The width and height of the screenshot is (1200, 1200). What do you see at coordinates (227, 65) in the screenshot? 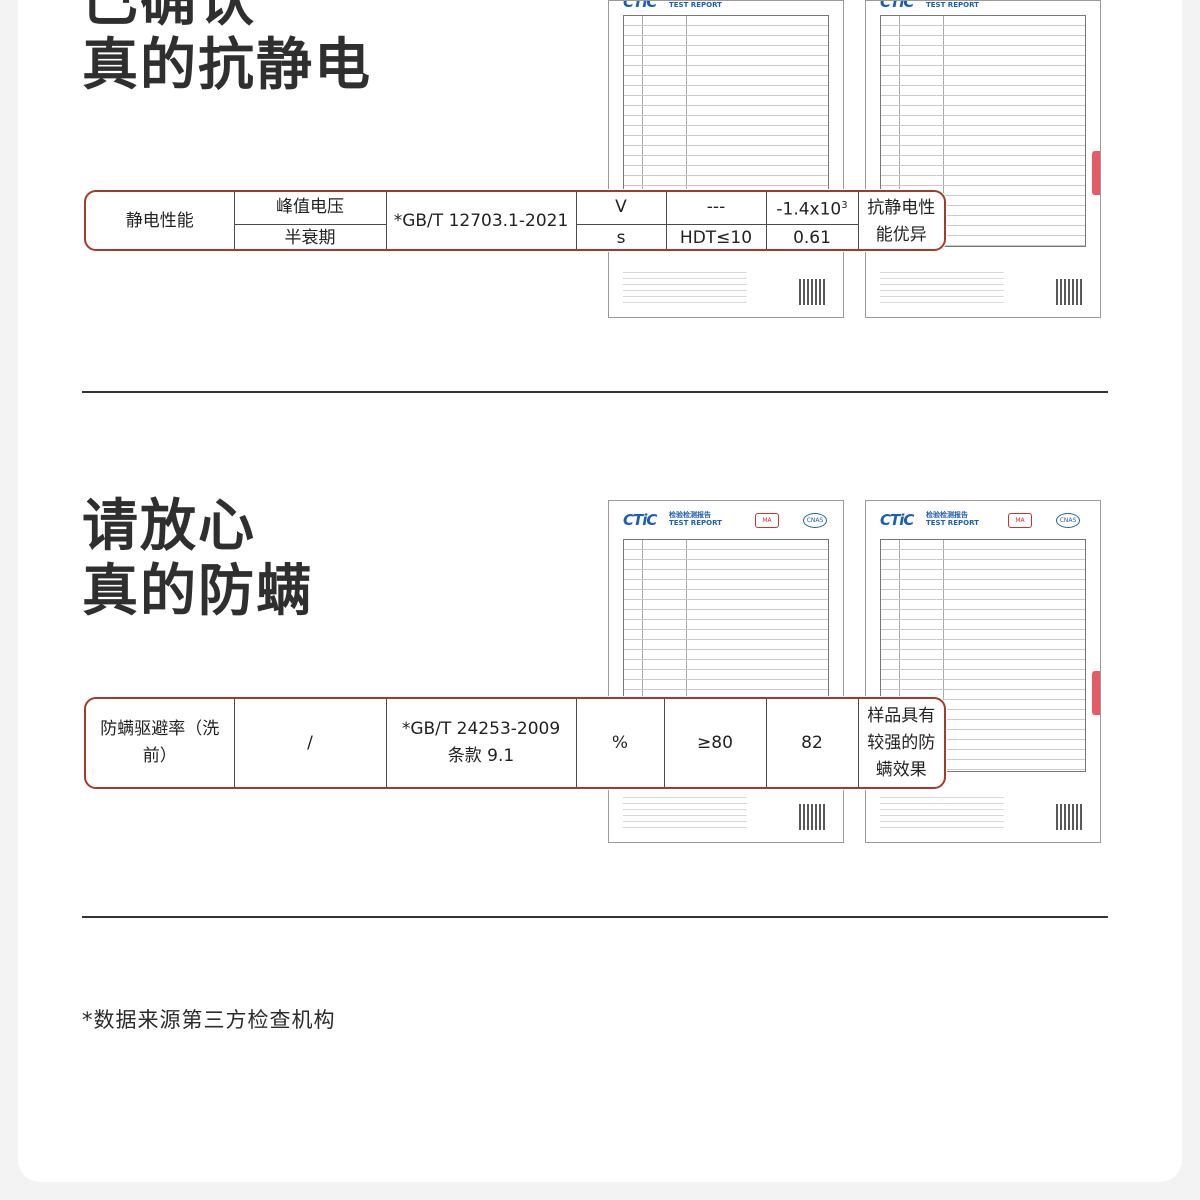
I see `section1-title-line2: 真的抗静电` at bounding box center [227, 65].